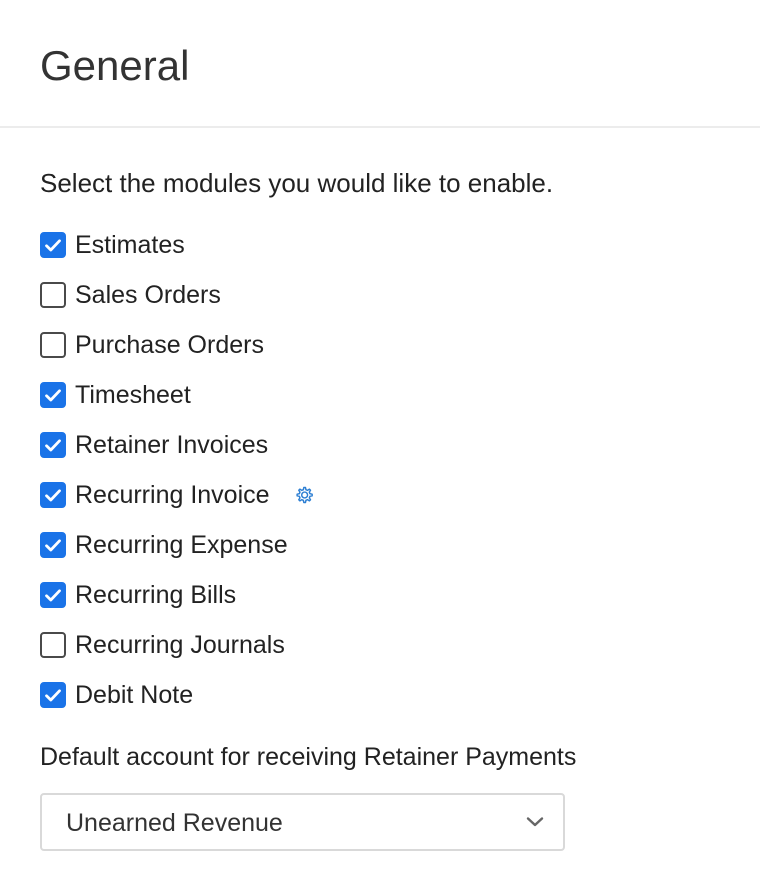 The height and width of the screenshot is (893, 760). I want to click on chevron-down-icon, so click(535, 822).